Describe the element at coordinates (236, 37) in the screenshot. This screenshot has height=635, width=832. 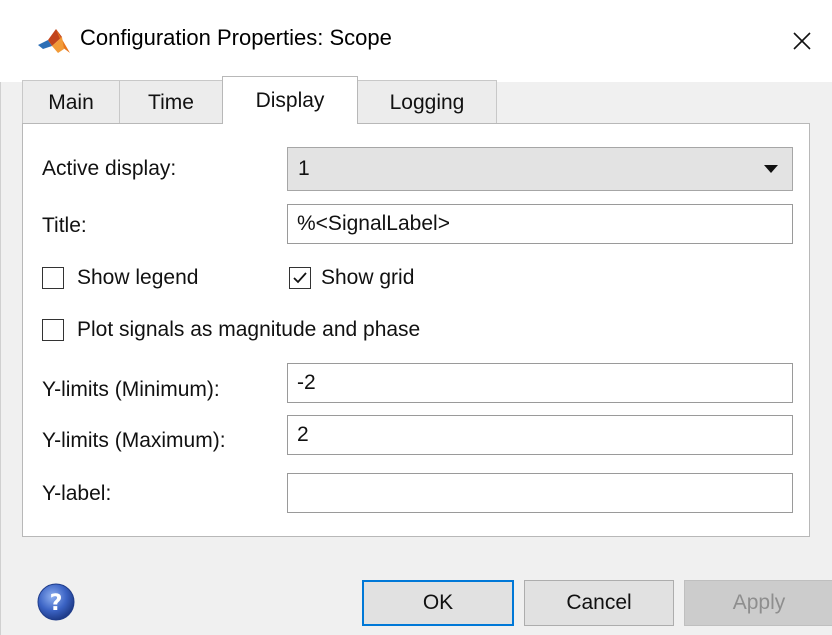
I see `window-title: Configuration Properties: Scope` at that location.